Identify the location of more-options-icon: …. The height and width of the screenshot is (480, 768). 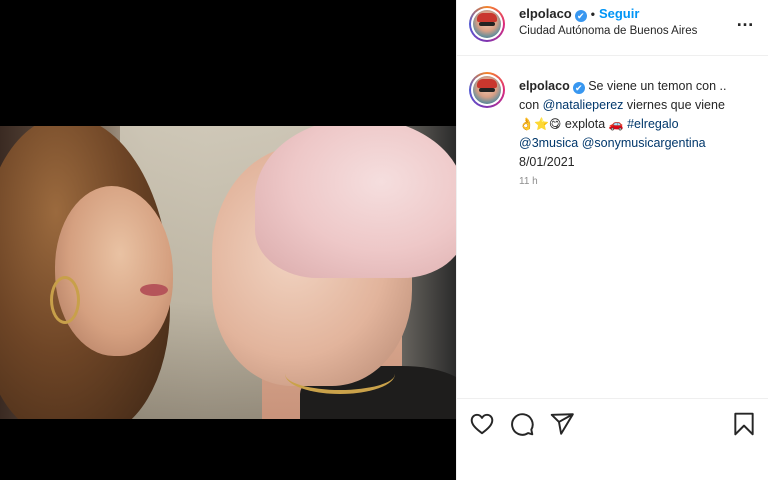
(745, 20).